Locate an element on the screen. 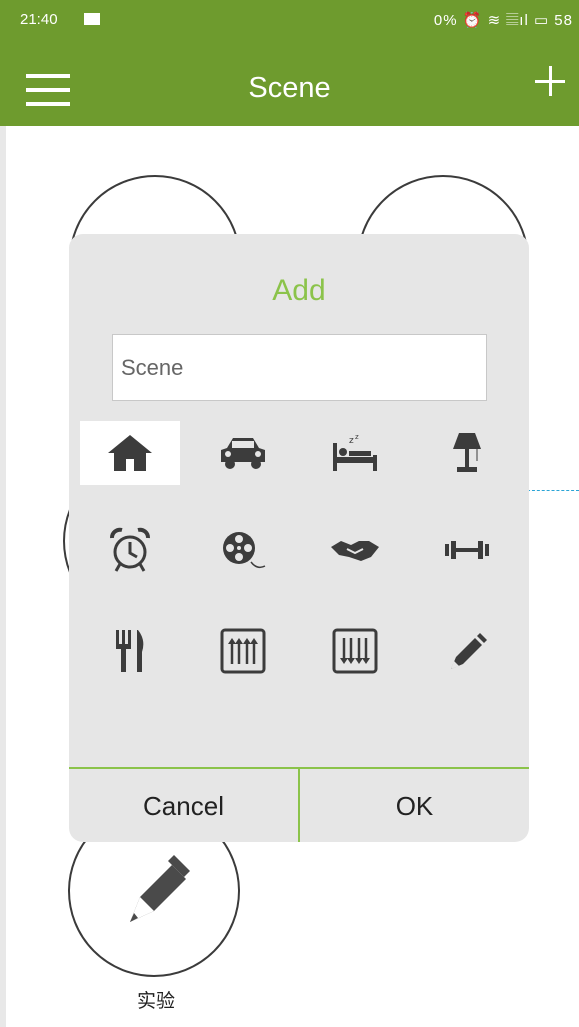 The width and height of the screenshot is (579, 1027). page-title: Scene is located at coordinates (289, 88).